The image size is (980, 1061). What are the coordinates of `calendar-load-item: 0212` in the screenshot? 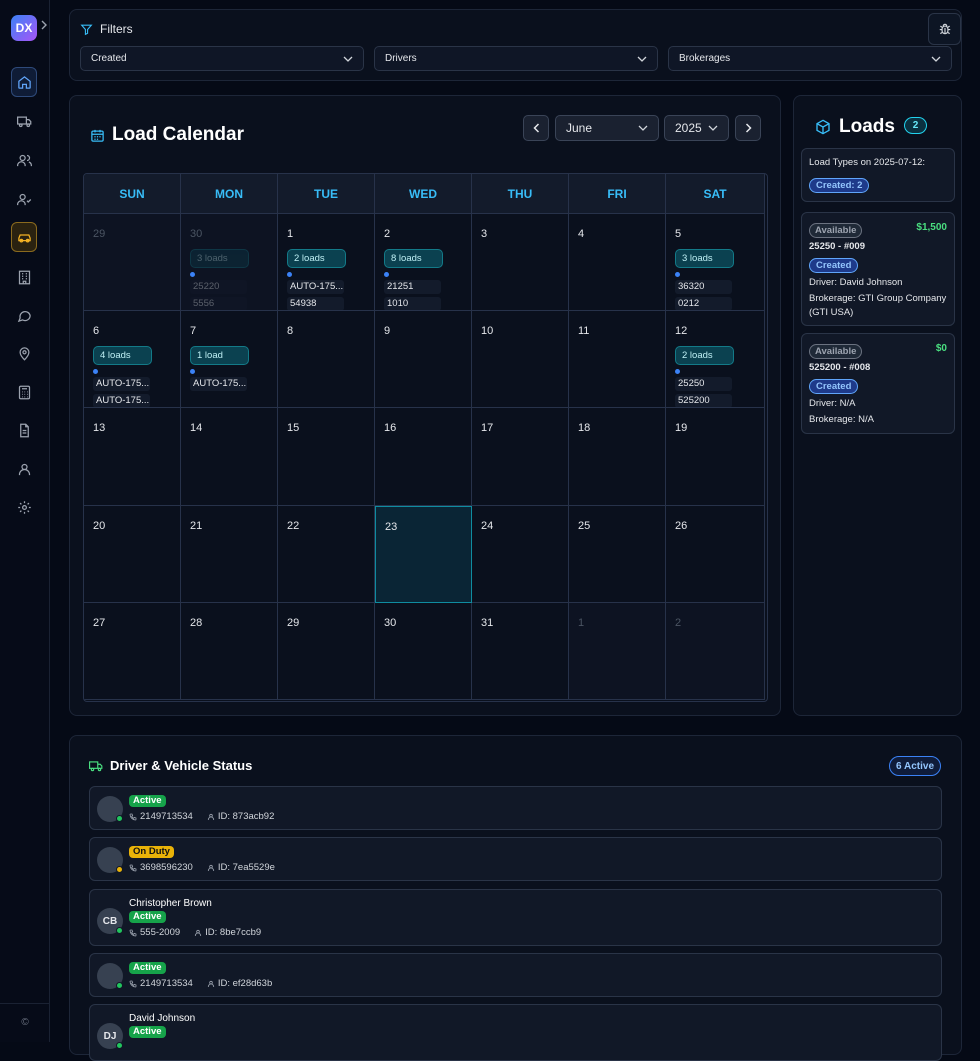 It's located at (703, 304).